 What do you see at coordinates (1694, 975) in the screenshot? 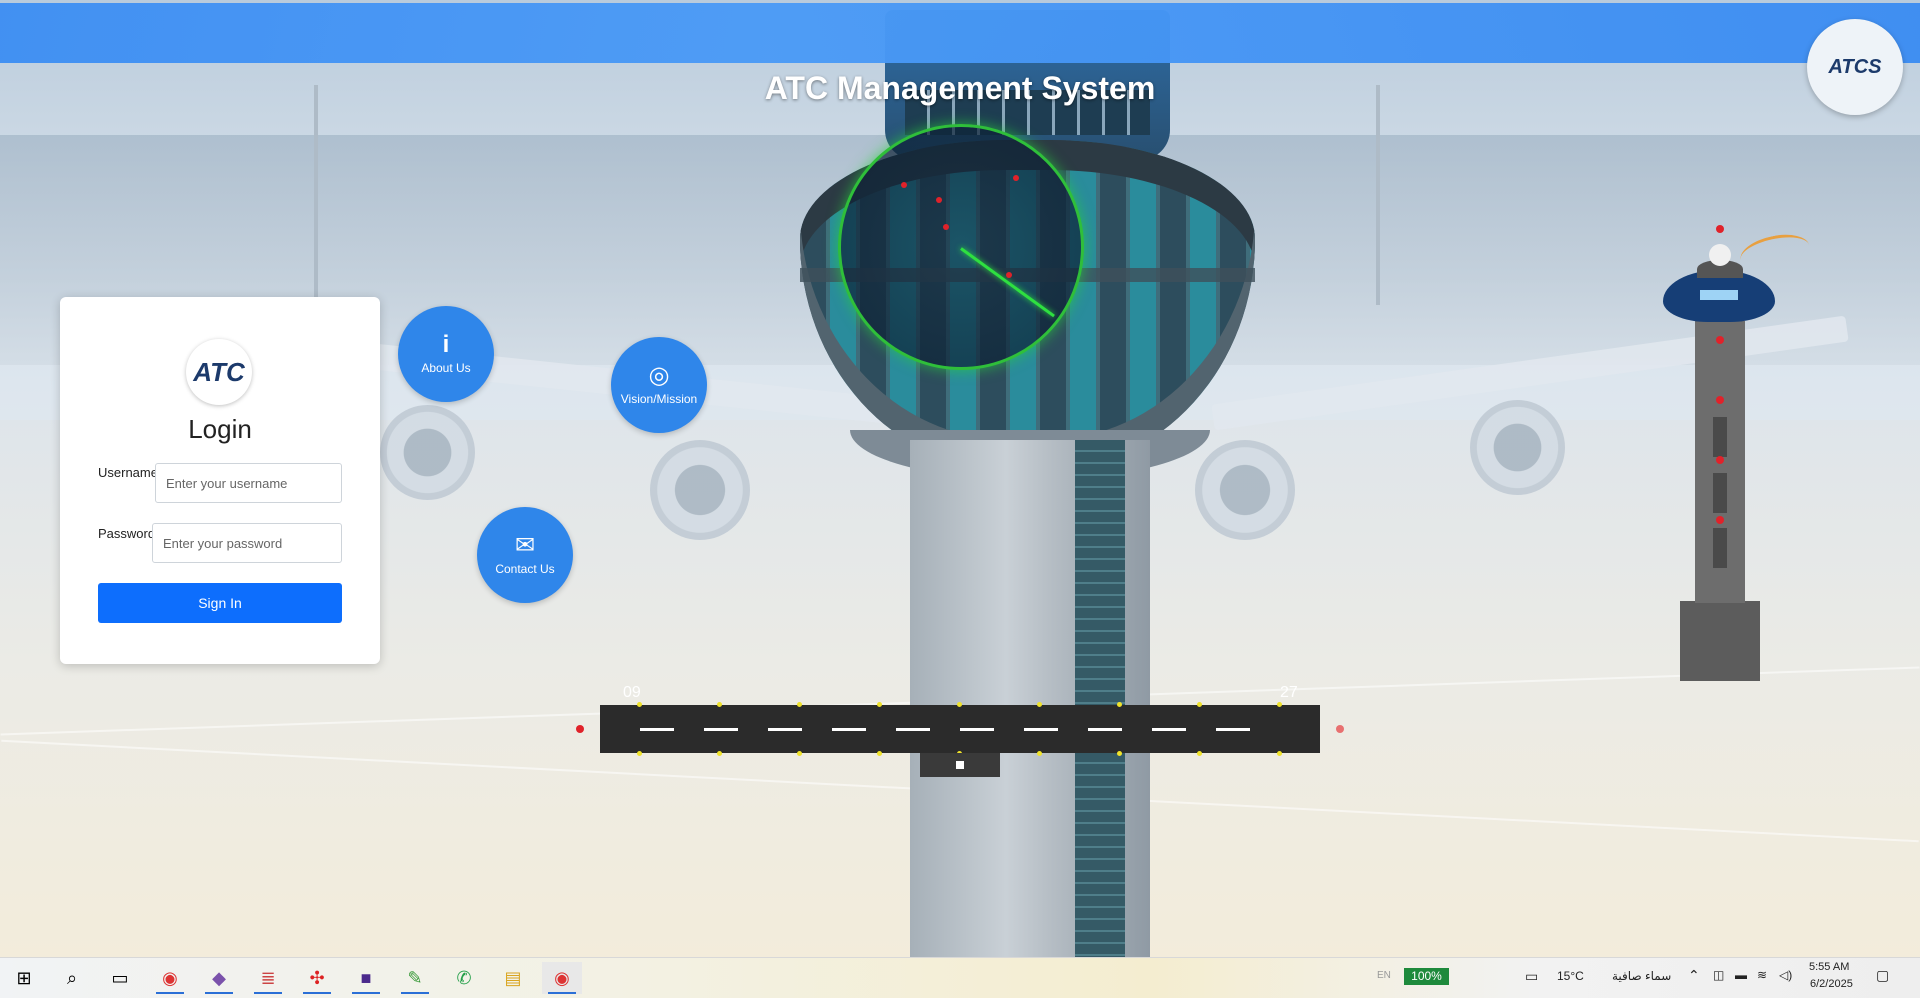
I see `chevron-up-icon: ⌃` at bounding box center [1694, 975].